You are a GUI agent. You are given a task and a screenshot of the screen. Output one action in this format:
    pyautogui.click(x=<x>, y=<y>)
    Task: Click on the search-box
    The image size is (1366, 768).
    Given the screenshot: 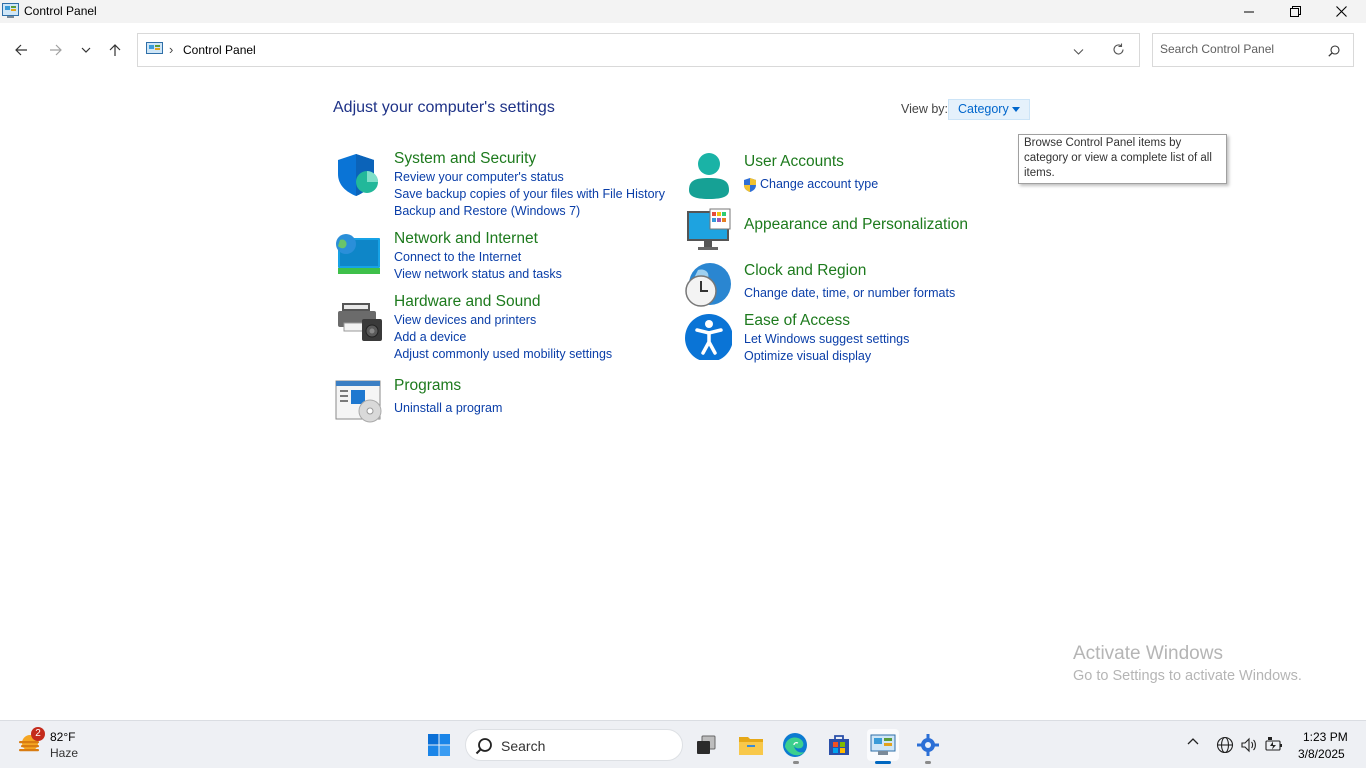 What is the action you would take?
    pyautogui.click(x=1253, y=50)
    